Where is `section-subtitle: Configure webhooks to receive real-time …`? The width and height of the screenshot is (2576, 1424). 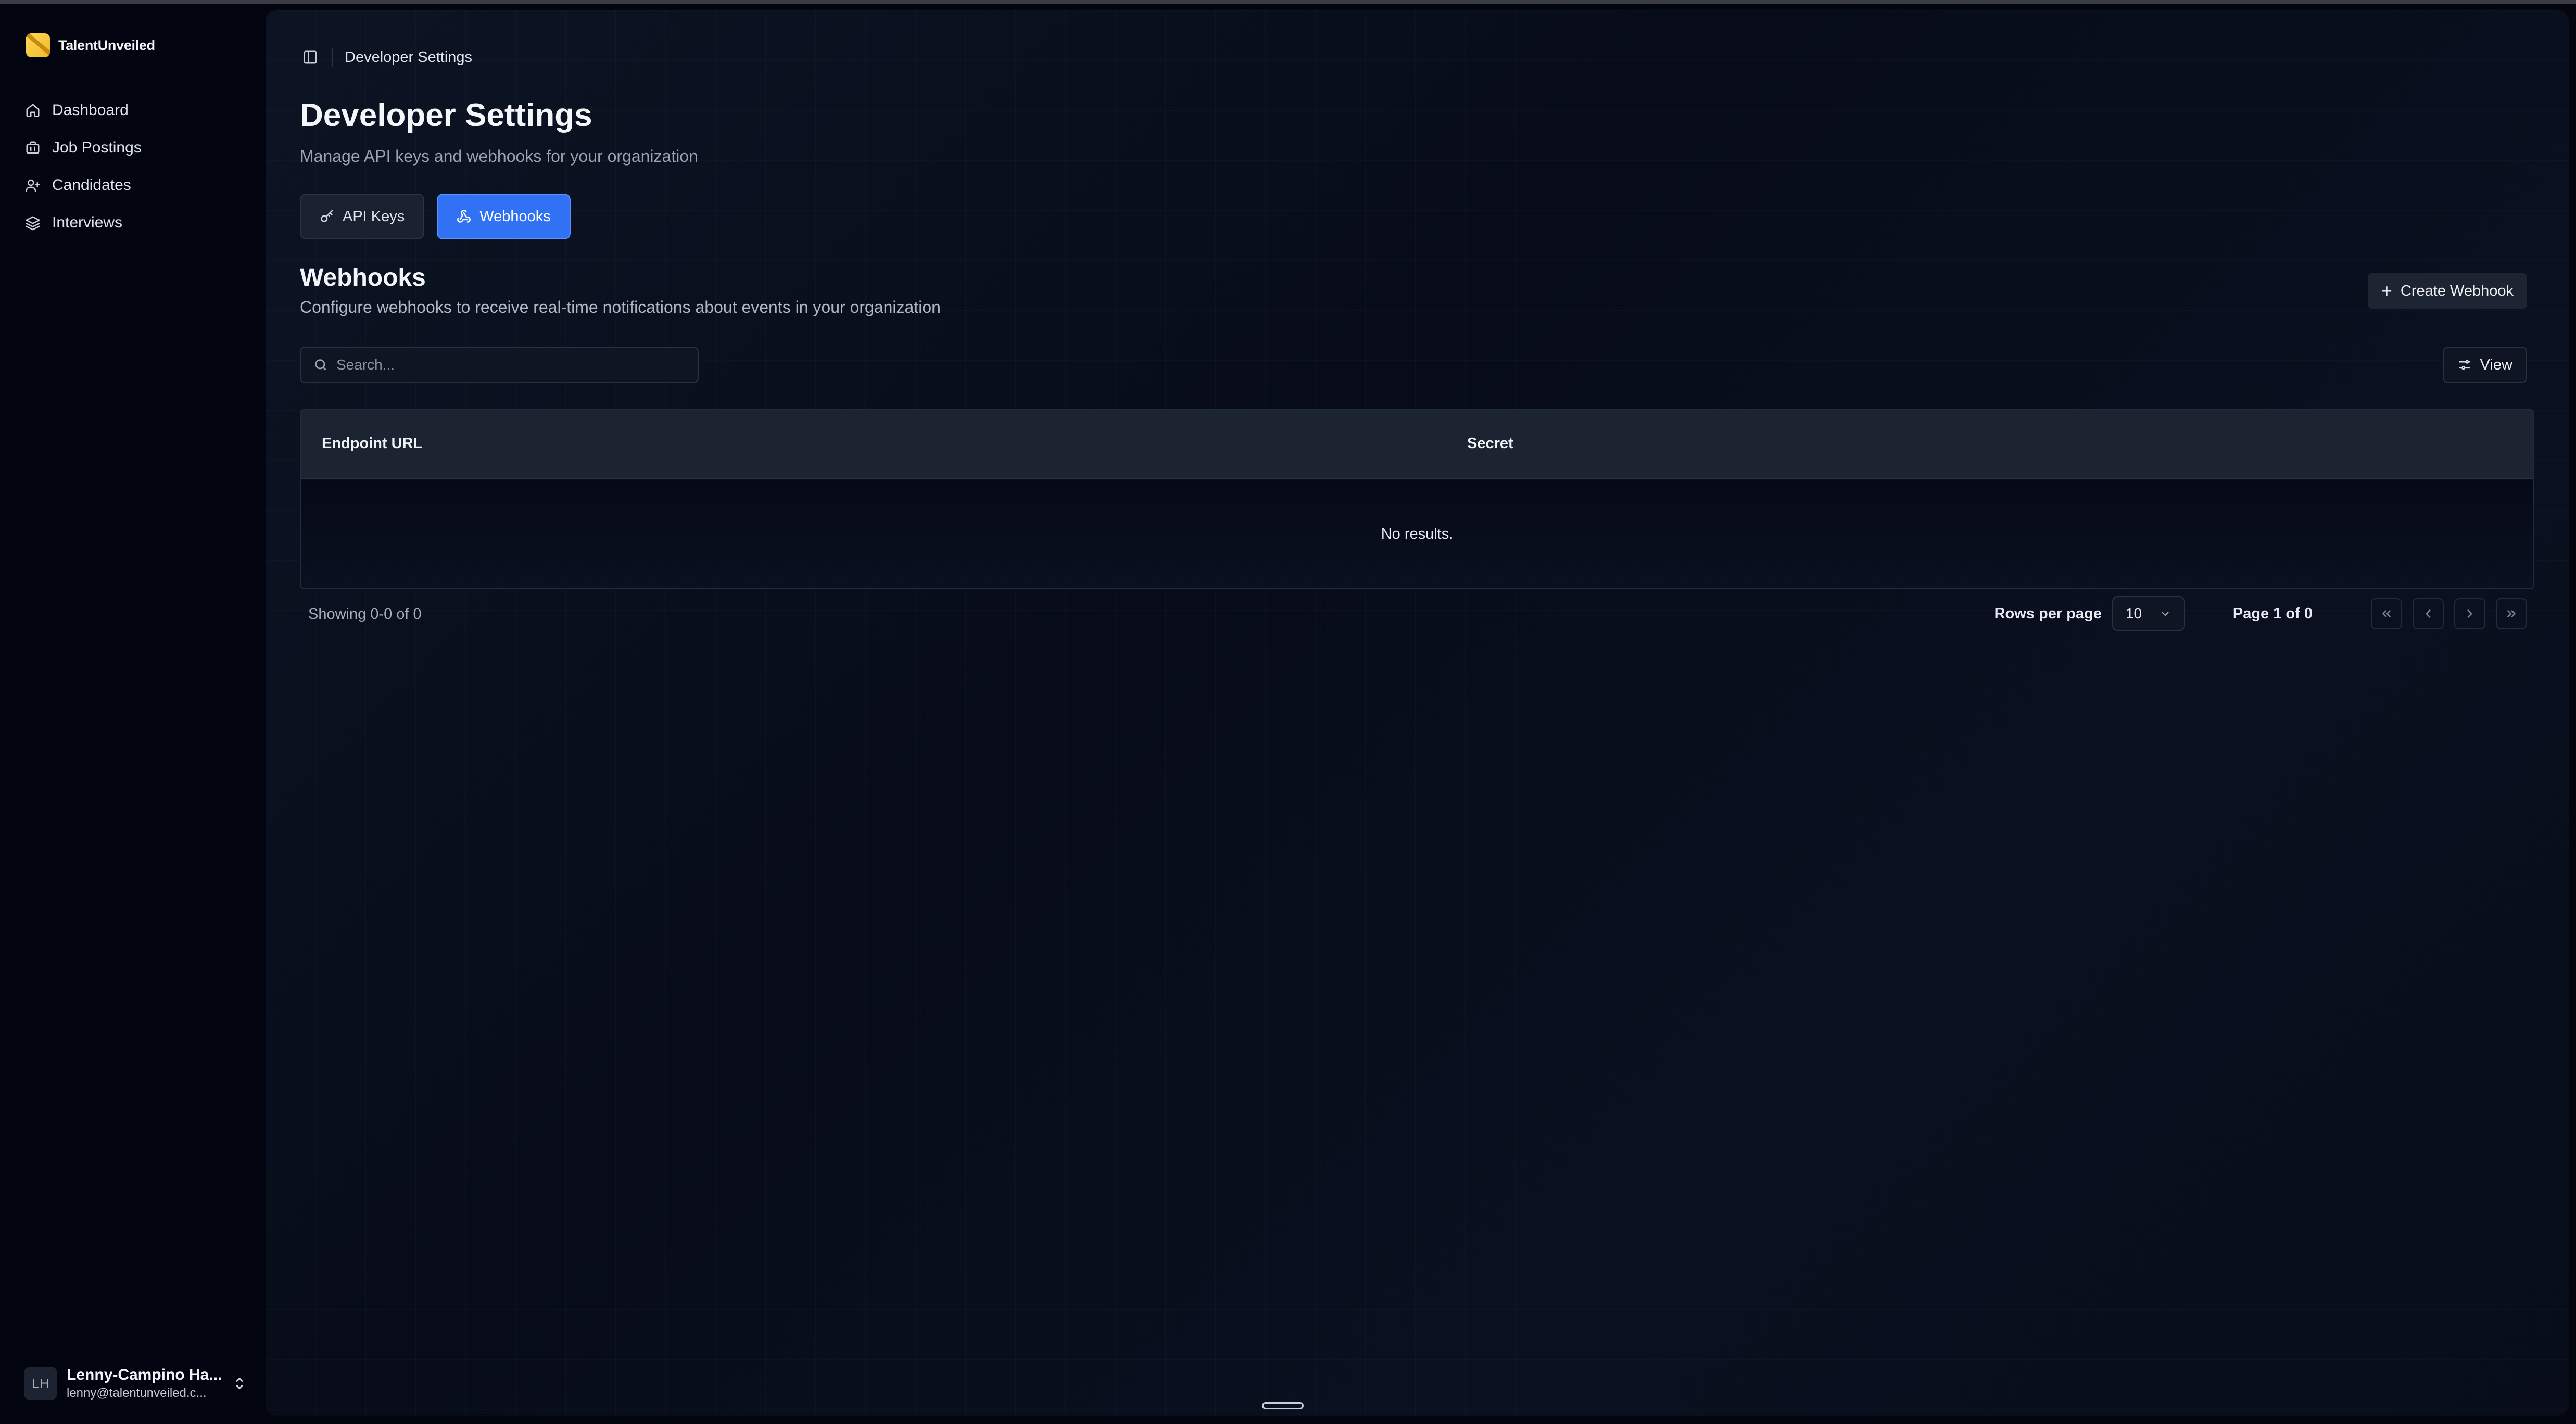 section-subtitle: Configure webhooks to receive real-time … is located at coordinates (620, 307).